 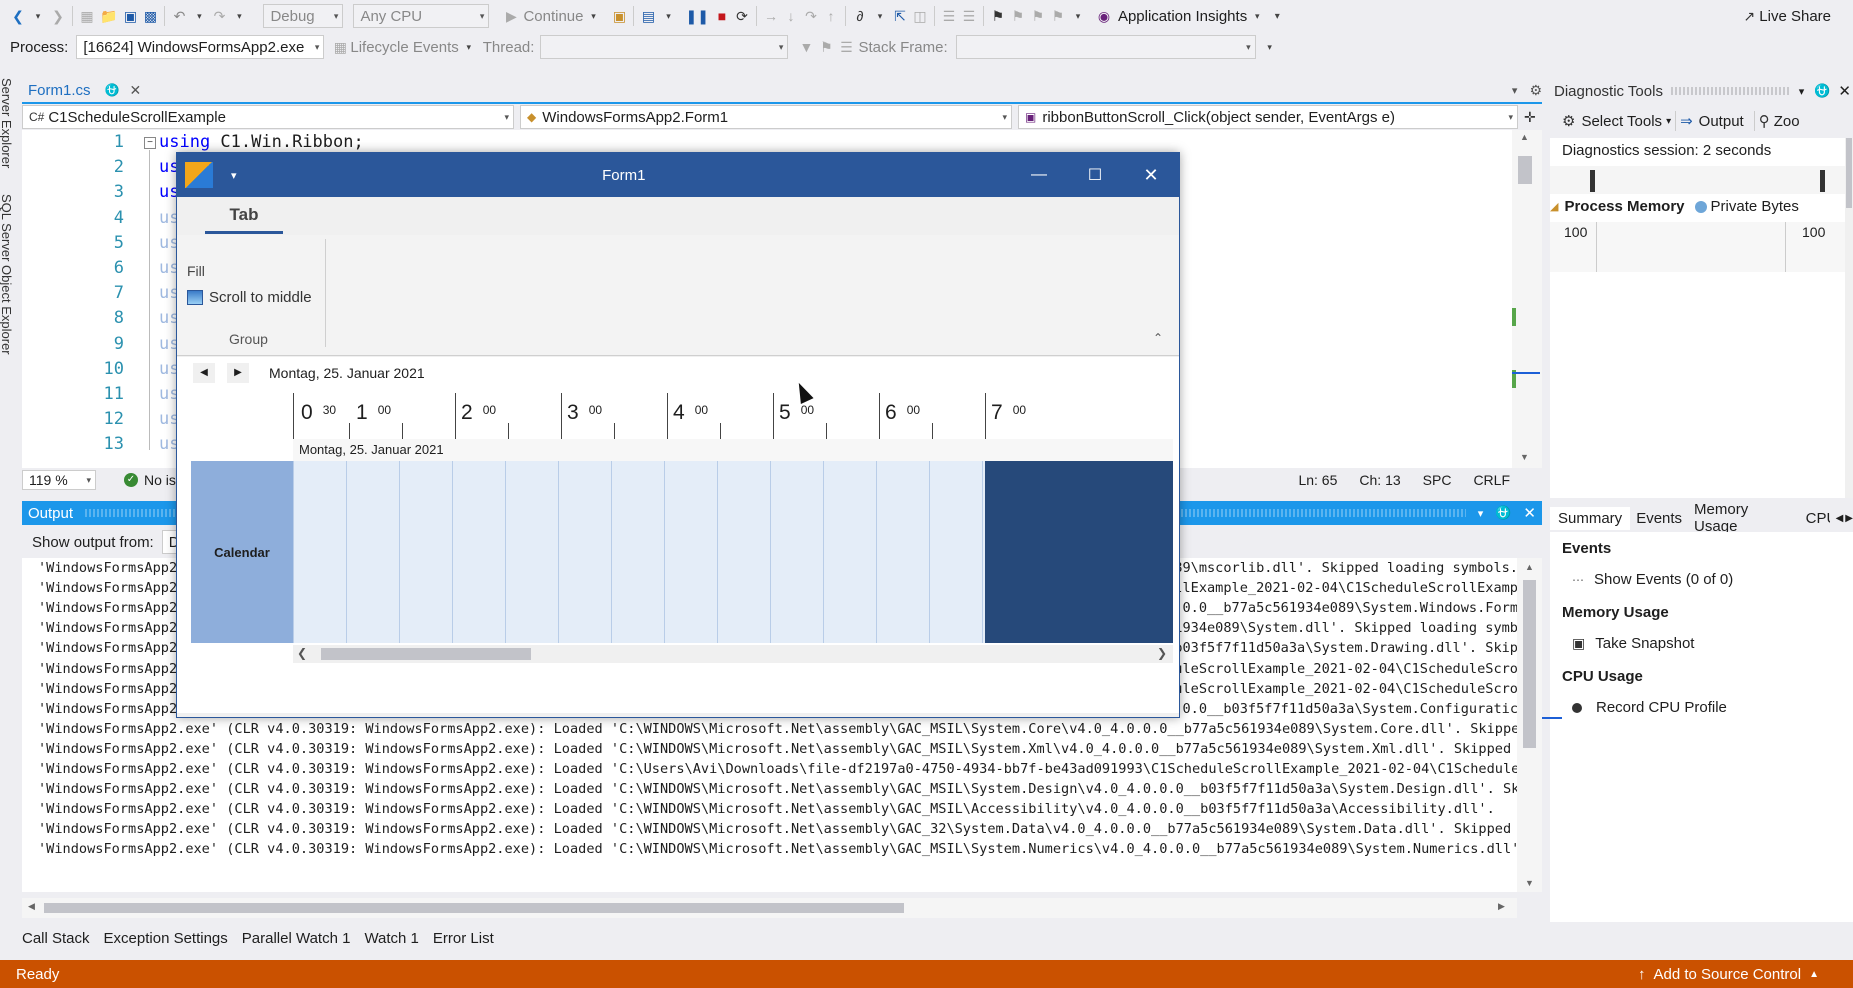 I want to click on bookmark-icon: ⚑, so click(x=998, y=16).